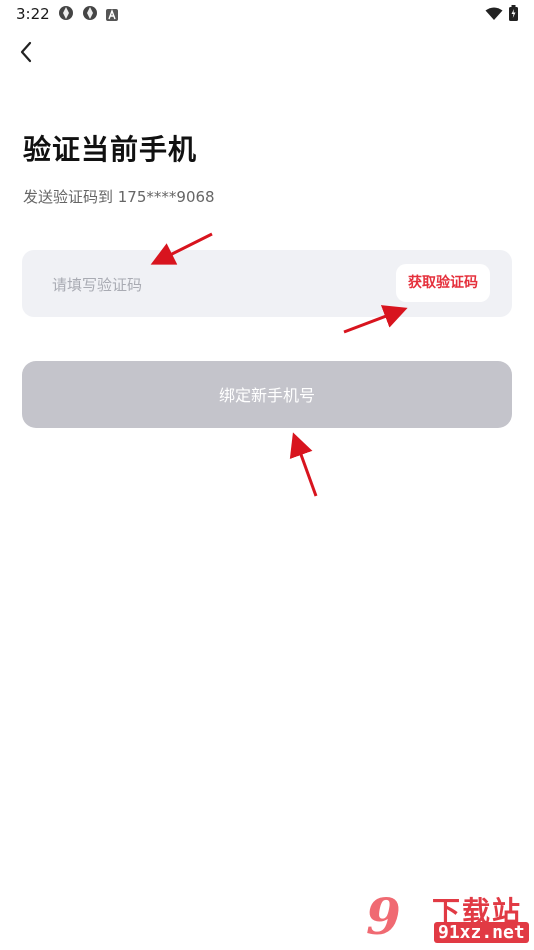 The image size is (534, 950). I want to click on font-a-icon, so click(112, 15).